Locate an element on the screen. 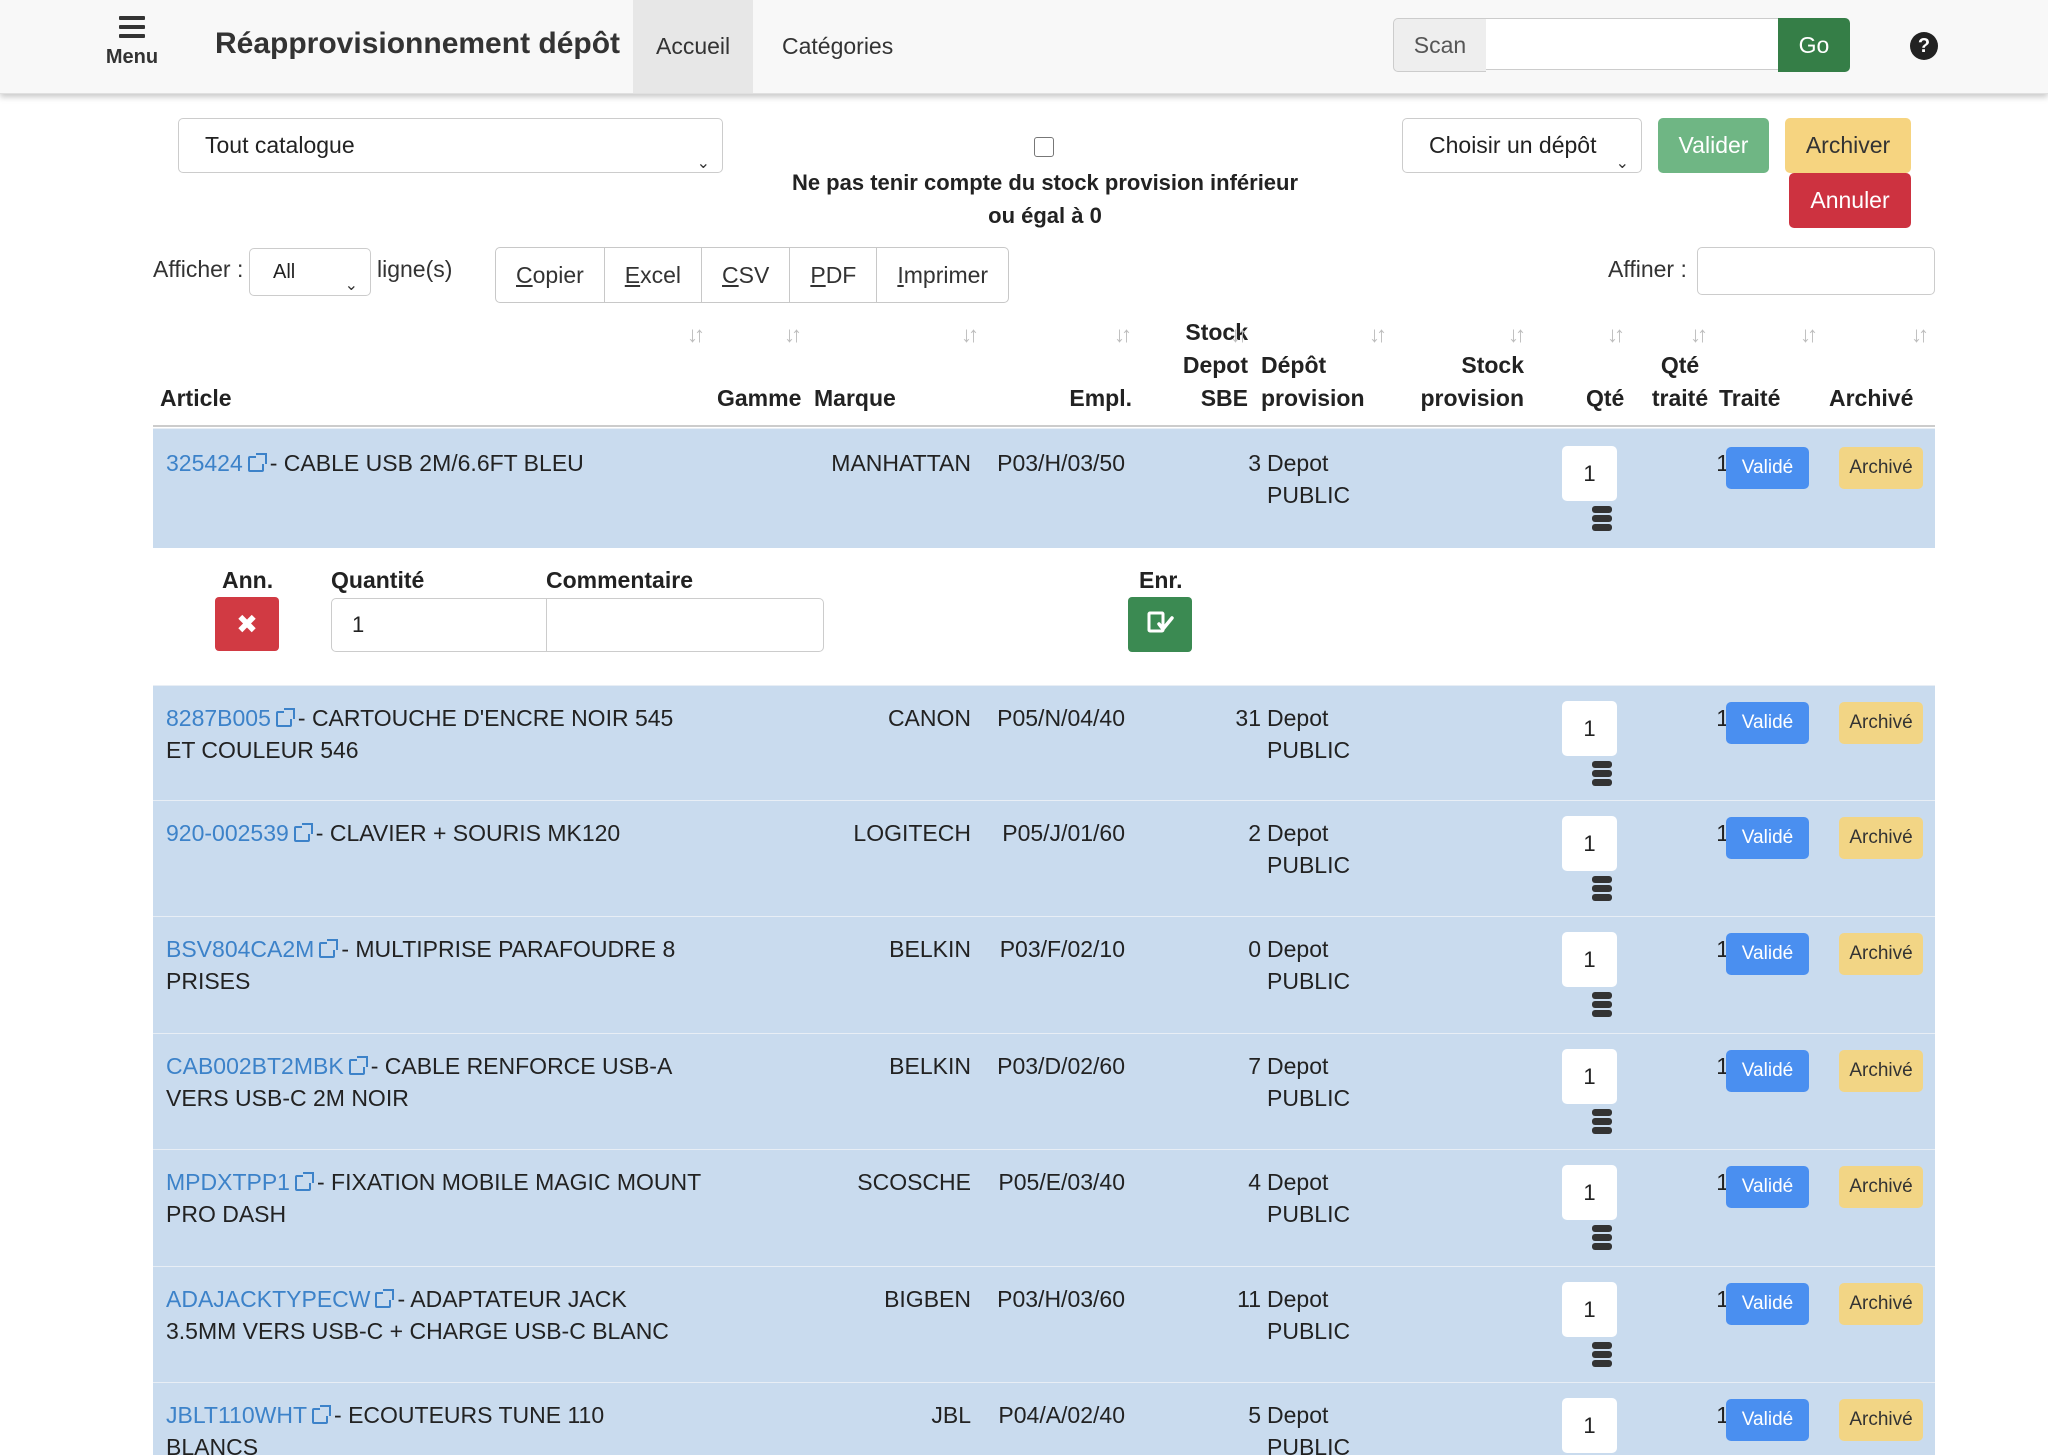 The image size is (2048, 1455). article-code-link: BSV804CA2M is located at coordinates (240, 949).